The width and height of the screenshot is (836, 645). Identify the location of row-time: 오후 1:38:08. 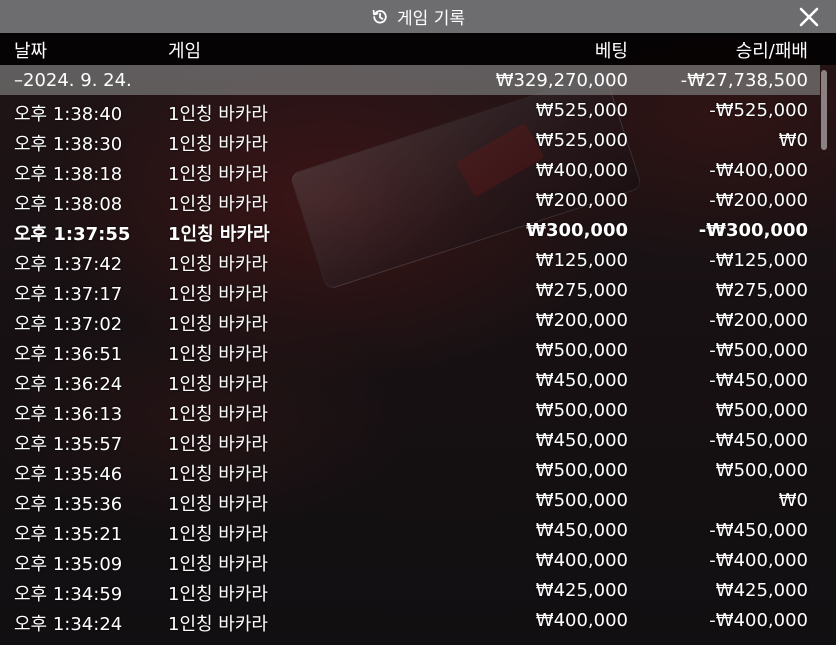
(68, 204).